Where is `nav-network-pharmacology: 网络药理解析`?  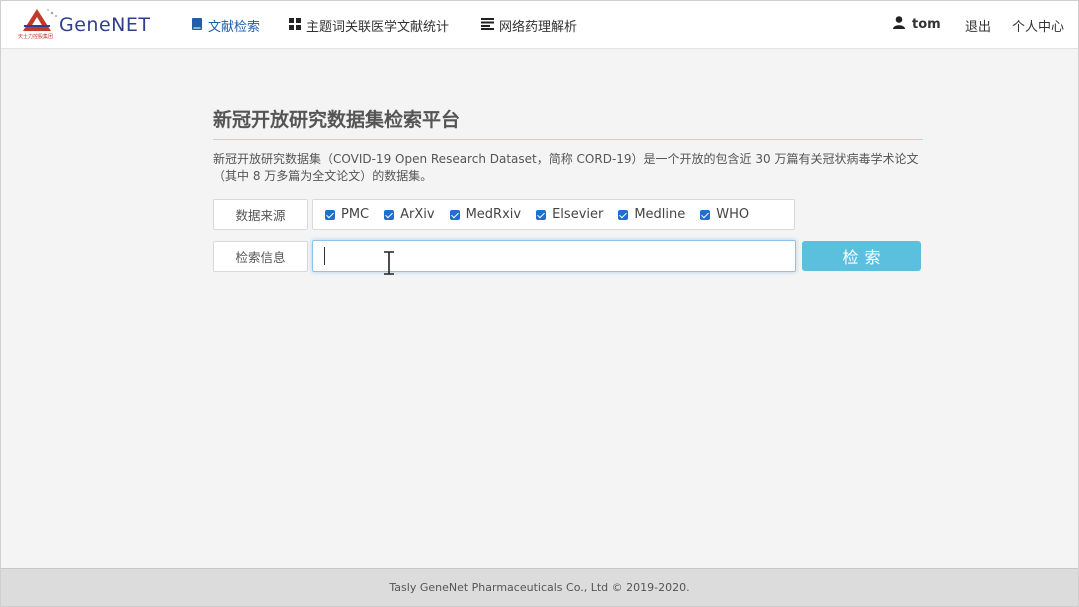
nav-network-pharmacology: 网络药理解析 is located at coordinates (529, 25).